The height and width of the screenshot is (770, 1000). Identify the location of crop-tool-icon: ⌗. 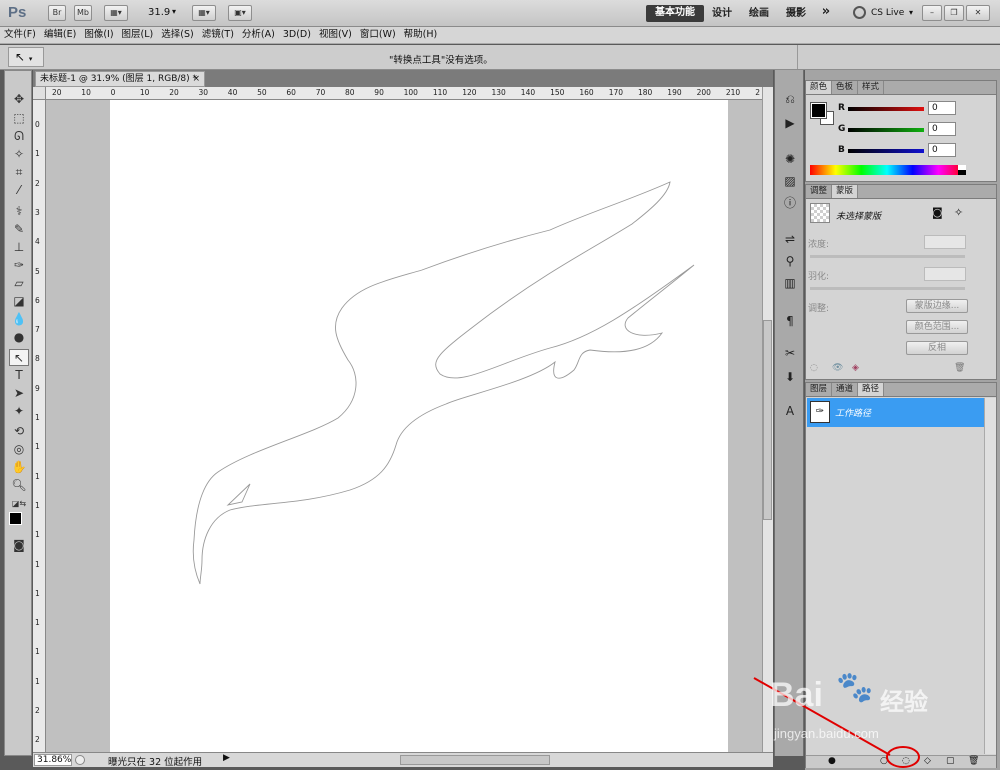
(19, 172).